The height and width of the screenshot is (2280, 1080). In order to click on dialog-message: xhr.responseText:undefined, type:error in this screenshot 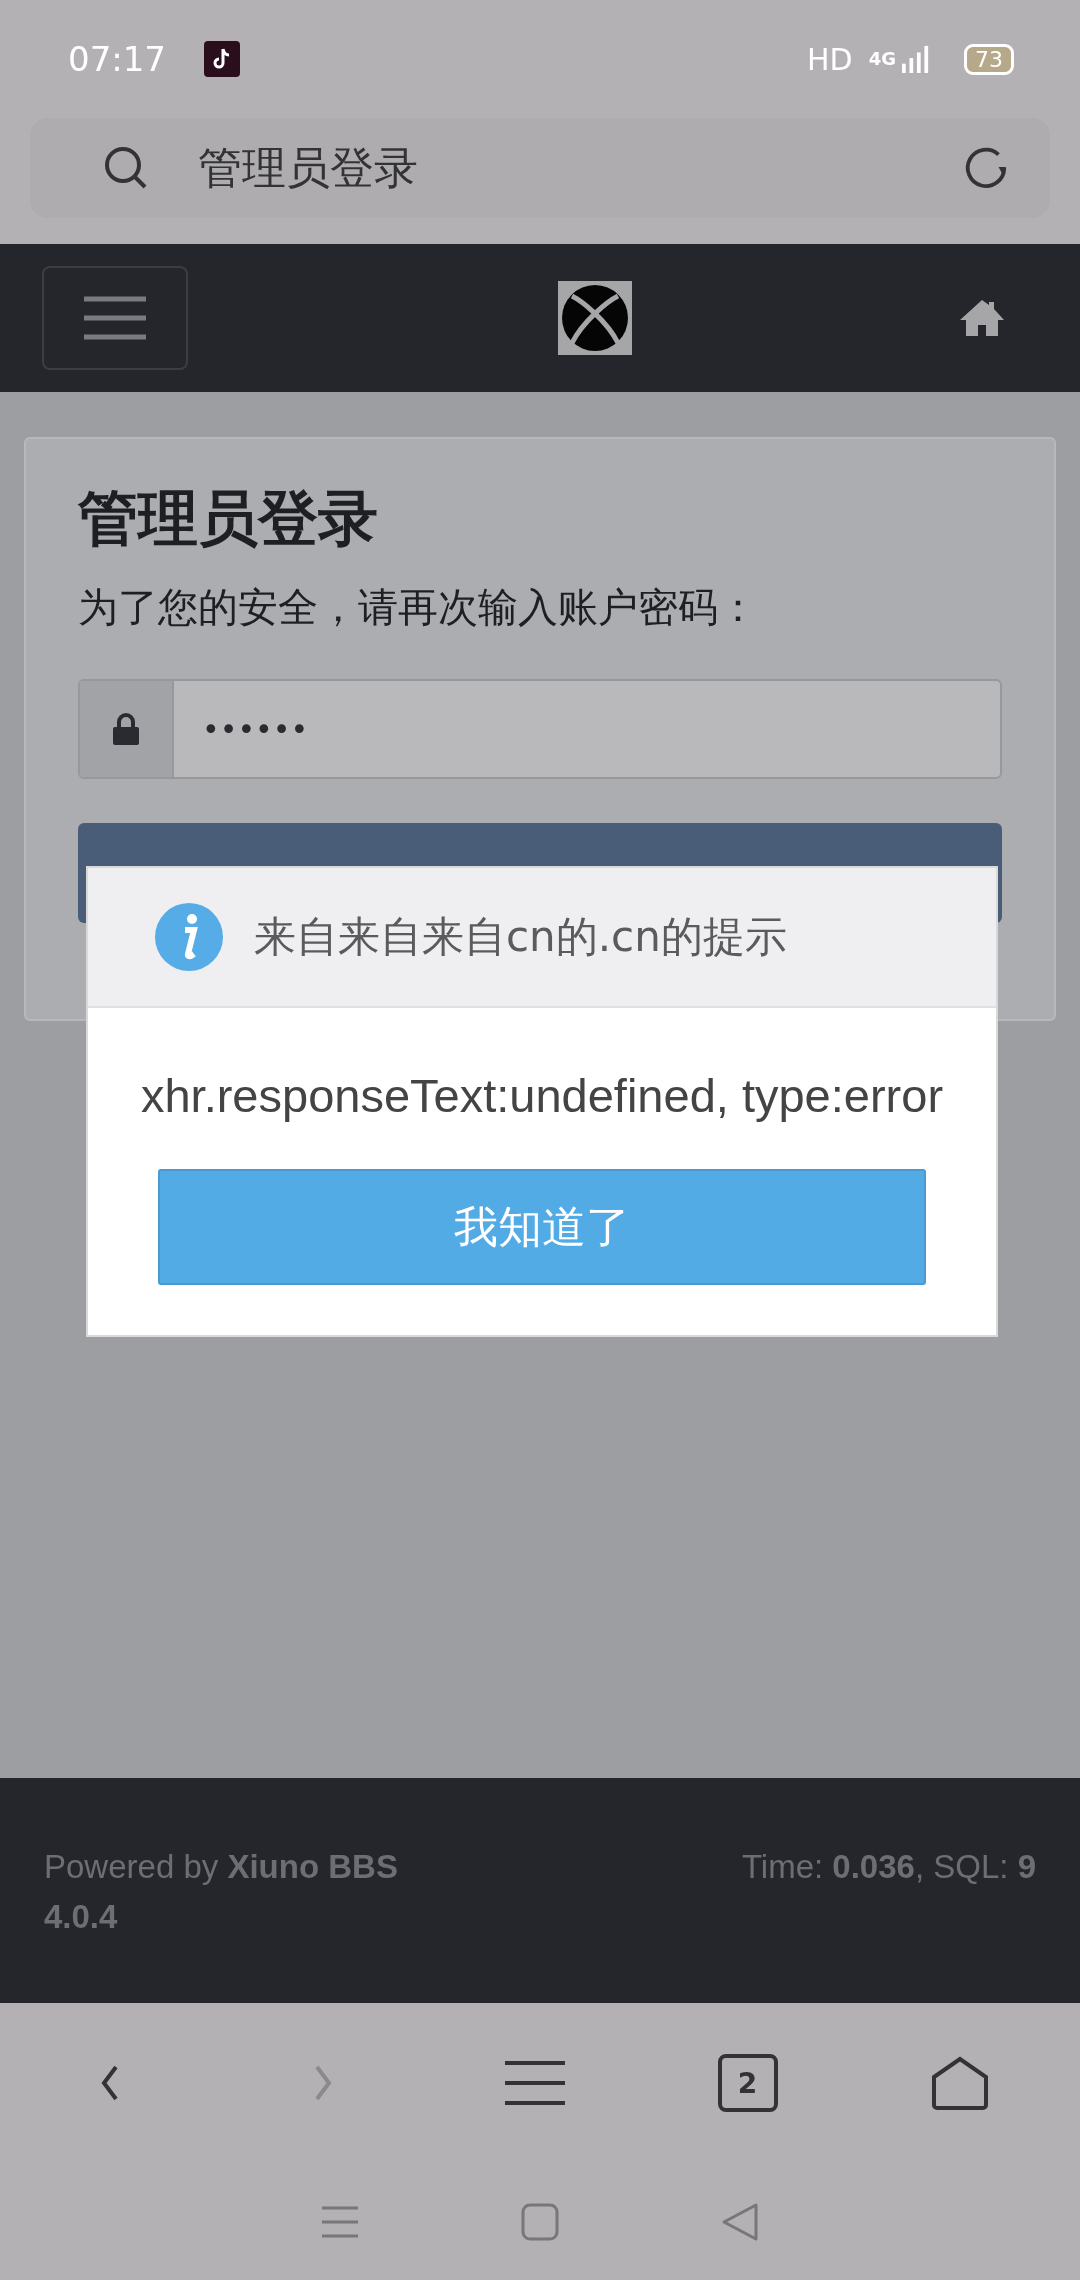, I will do `click(542, 1095)`.